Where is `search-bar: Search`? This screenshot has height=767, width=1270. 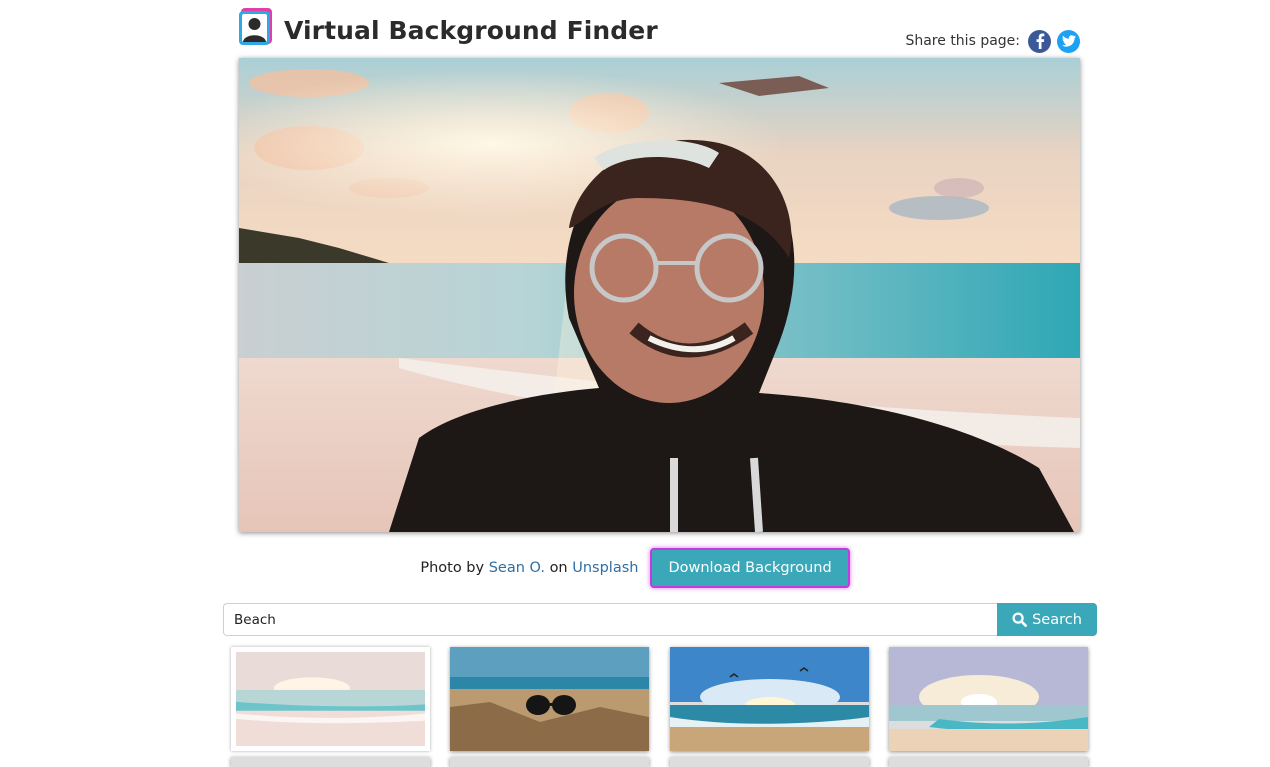
search-bar: Search is located at coordinates (660, 619).